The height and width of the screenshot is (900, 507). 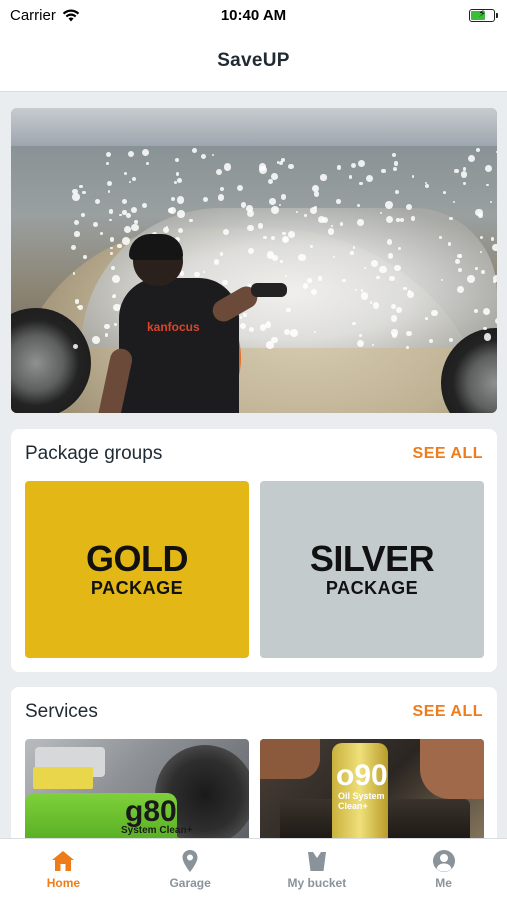 I want to click on service-tile-oil-cleaner: o90 Oil System Clean+, so click(x=372, y=793).